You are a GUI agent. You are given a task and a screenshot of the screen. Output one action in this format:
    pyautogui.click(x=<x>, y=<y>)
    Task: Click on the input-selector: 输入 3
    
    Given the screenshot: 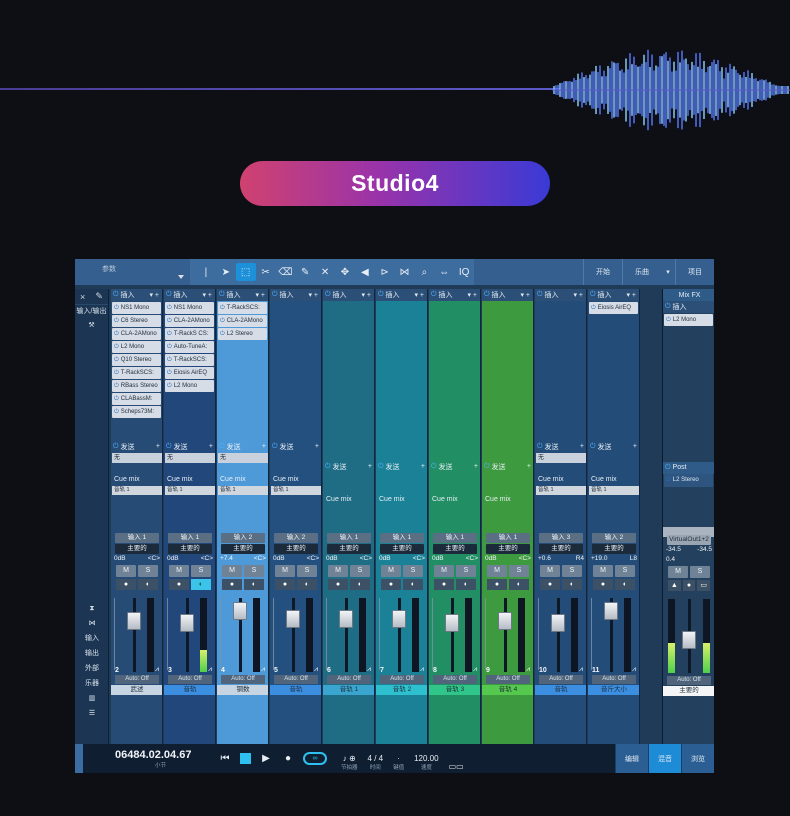 What is the action you would take?
    pyautogui.click(x=561, y=538)
    